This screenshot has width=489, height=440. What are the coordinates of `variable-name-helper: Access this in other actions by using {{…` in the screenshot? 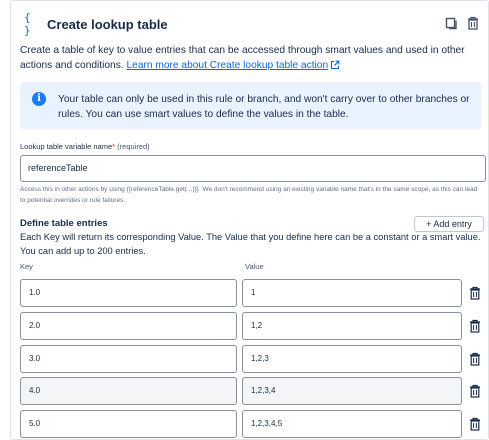 It's located at (249, 195).